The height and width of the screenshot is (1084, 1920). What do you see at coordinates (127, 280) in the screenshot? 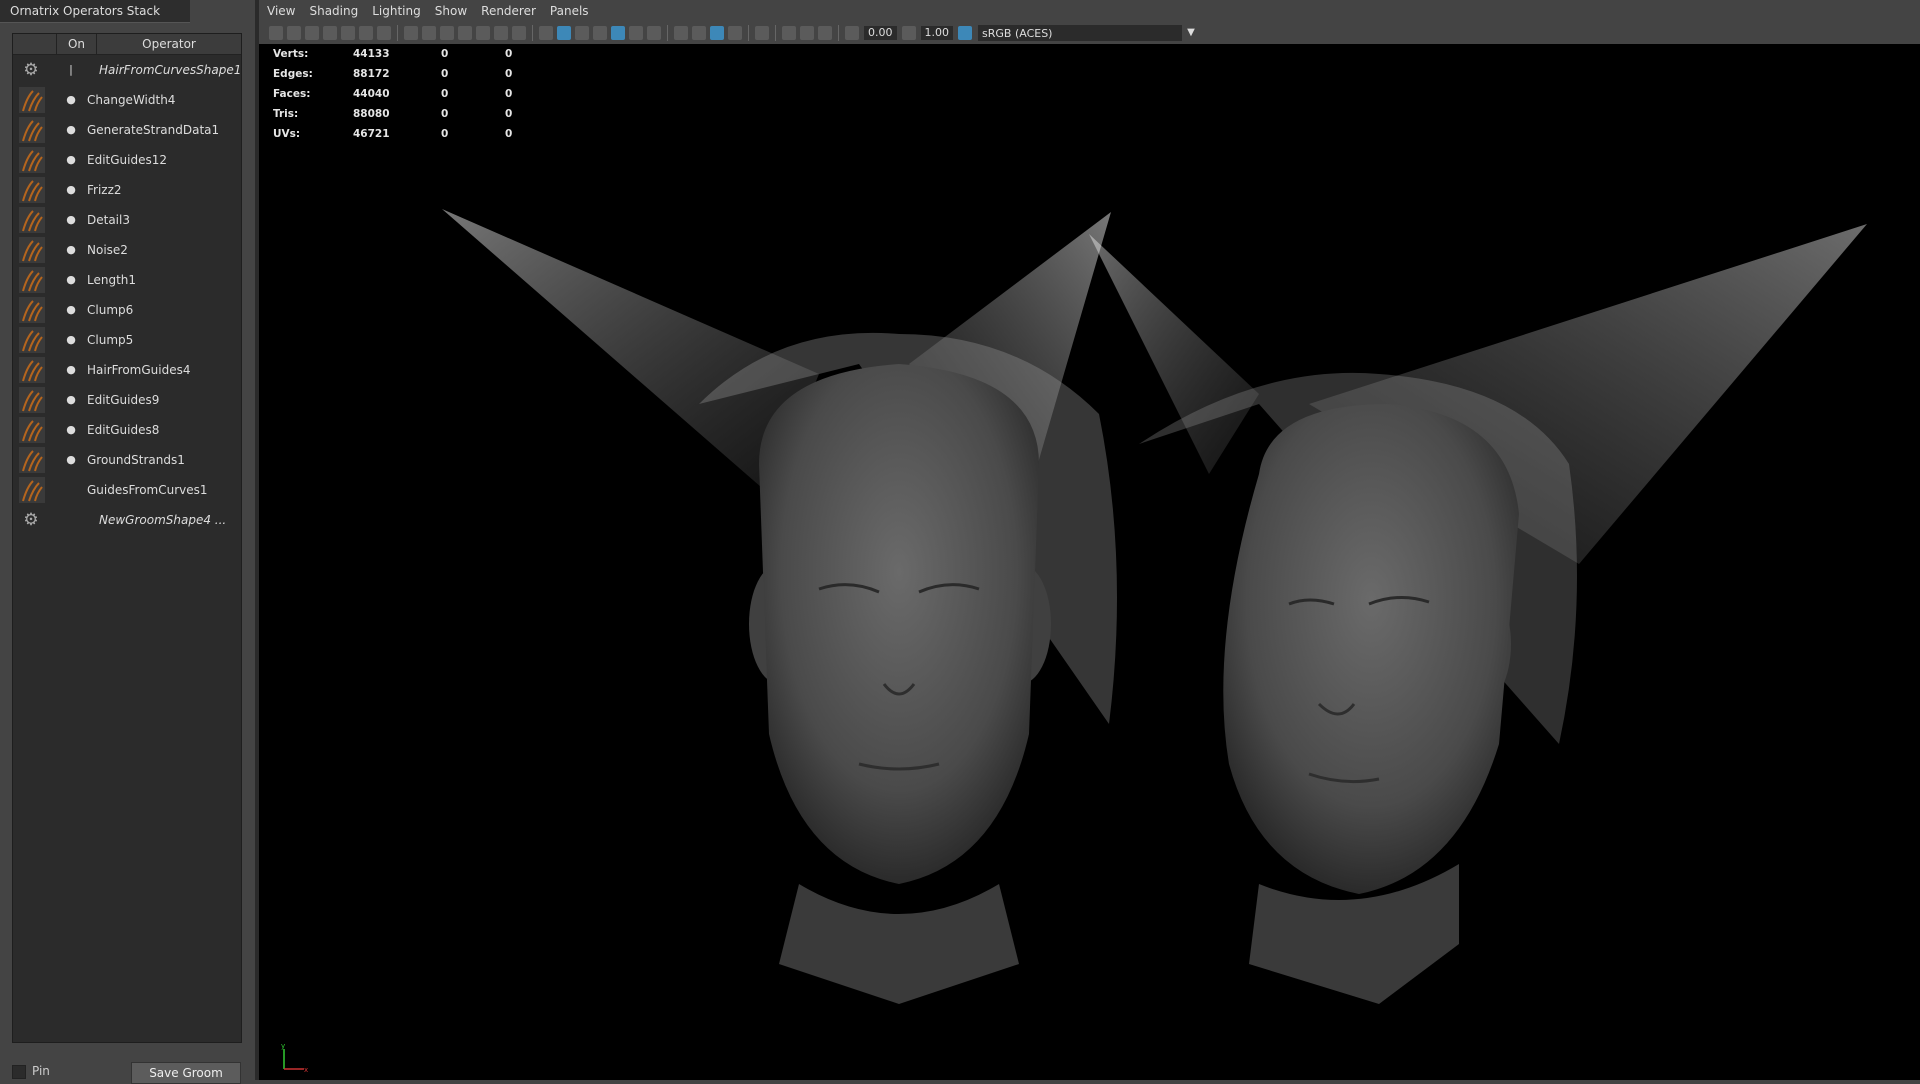
I see `operator-row: ● Length1` at bounding box center [127, 280].